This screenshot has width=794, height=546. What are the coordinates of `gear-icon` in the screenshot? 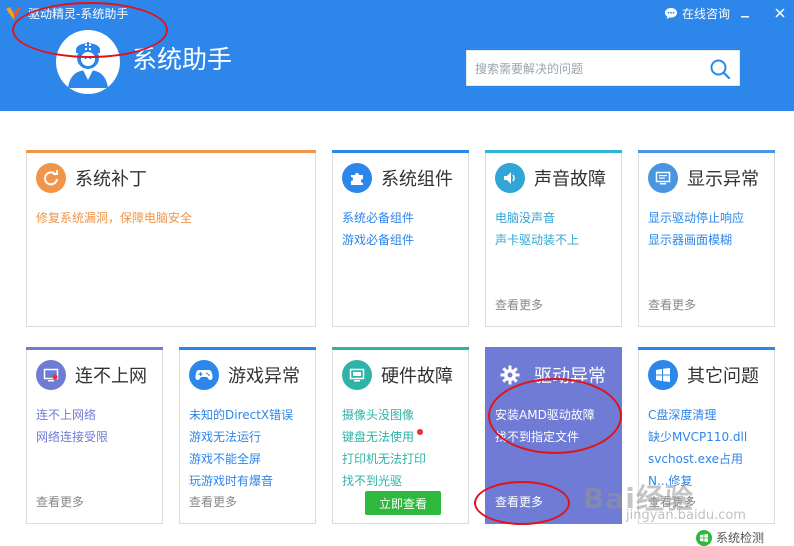 It's located at (510, 375).